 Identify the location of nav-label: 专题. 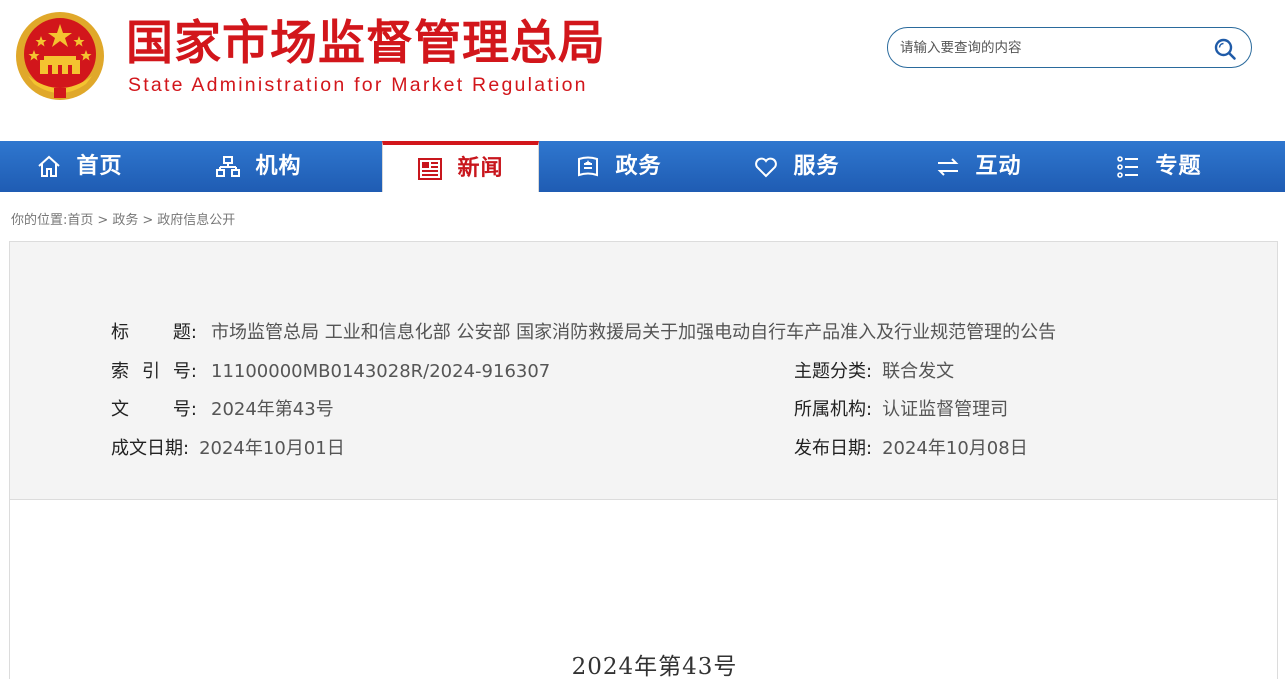
(1178, 166).